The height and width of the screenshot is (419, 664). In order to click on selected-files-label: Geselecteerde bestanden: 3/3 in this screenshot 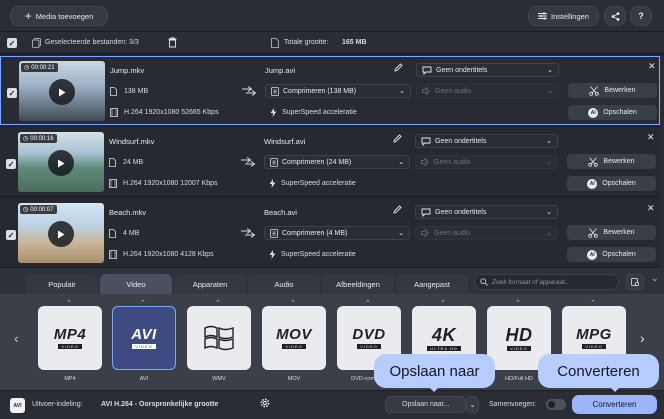, I will do `click(92, 42)`.